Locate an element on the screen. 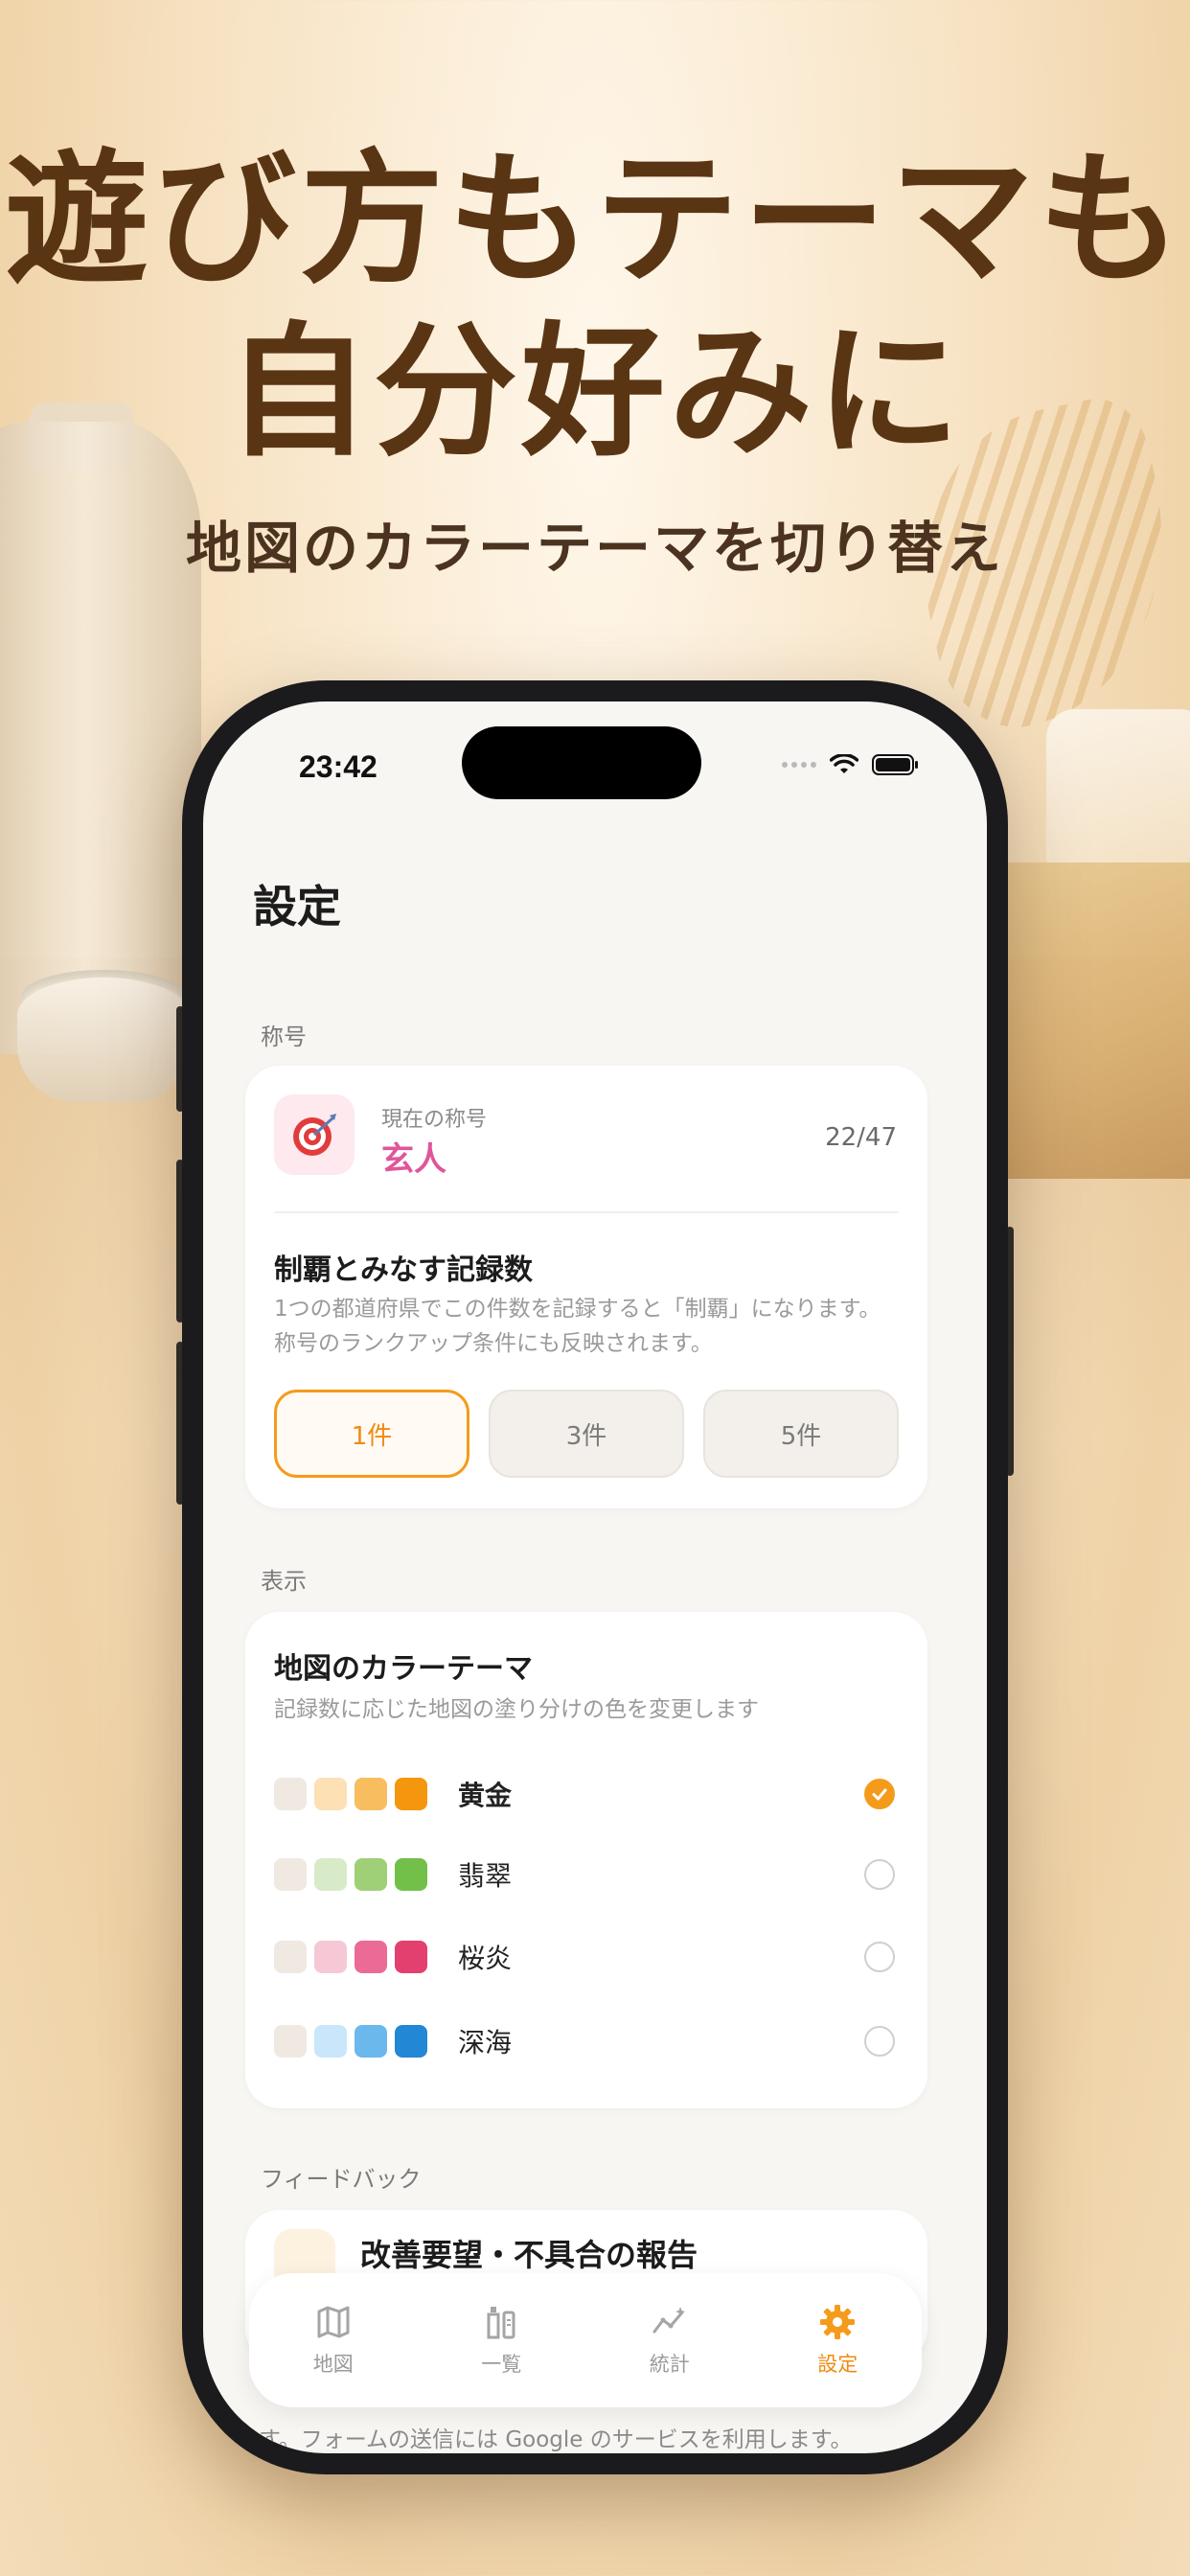  status-icons is located at coordinates (851, 764).